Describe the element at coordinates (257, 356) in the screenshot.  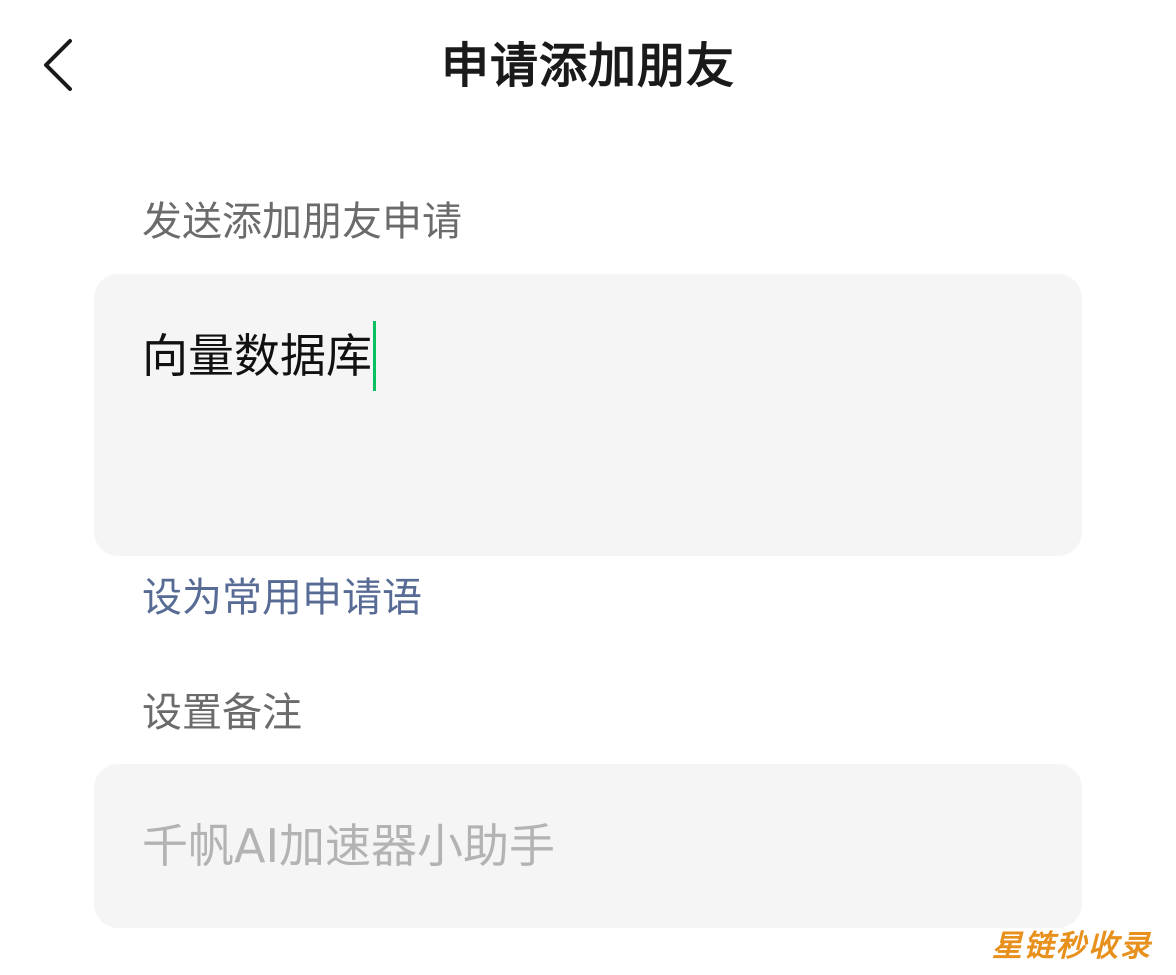
I see `request-message-text: 向量数据库` at that location.